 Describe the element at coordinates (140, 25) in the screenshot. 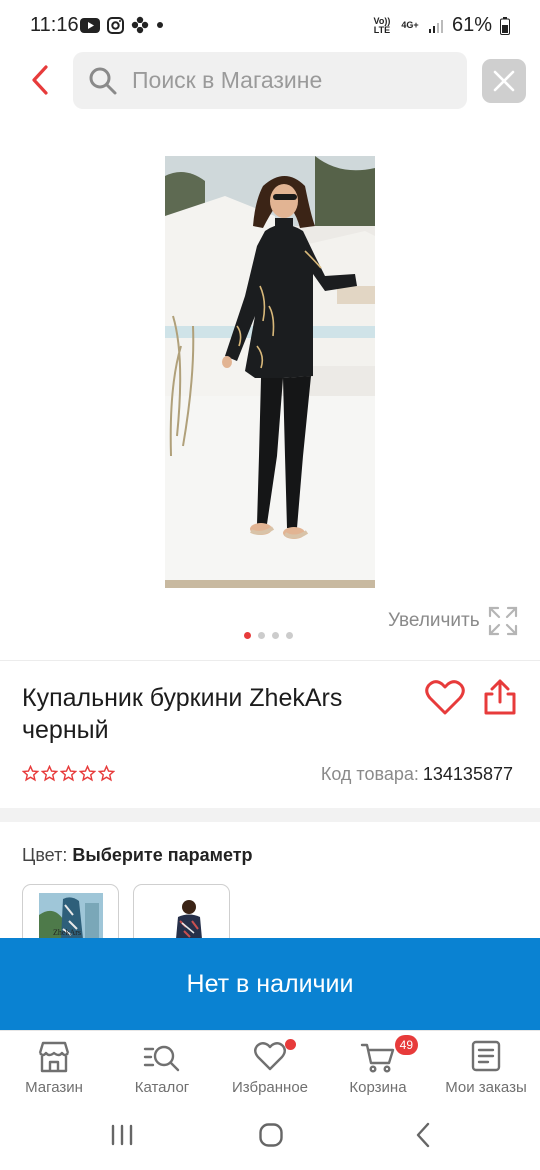

I see `flower-app-icon` at that location.